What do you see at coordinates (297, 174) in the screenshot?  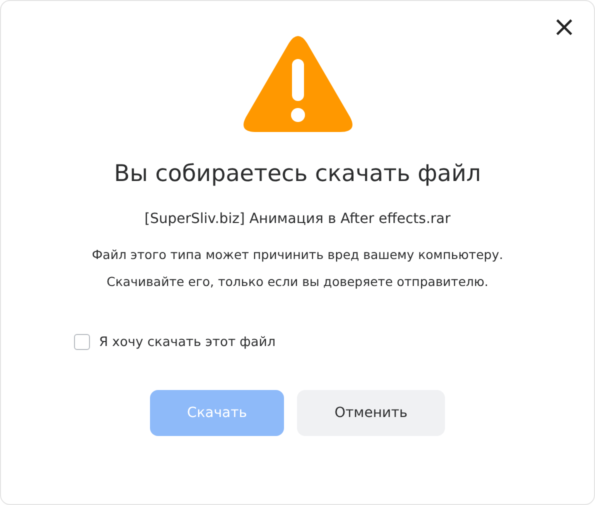 I see `dialog-title: Вы собираетесь скачать файл` at bounding box center [297, 174].